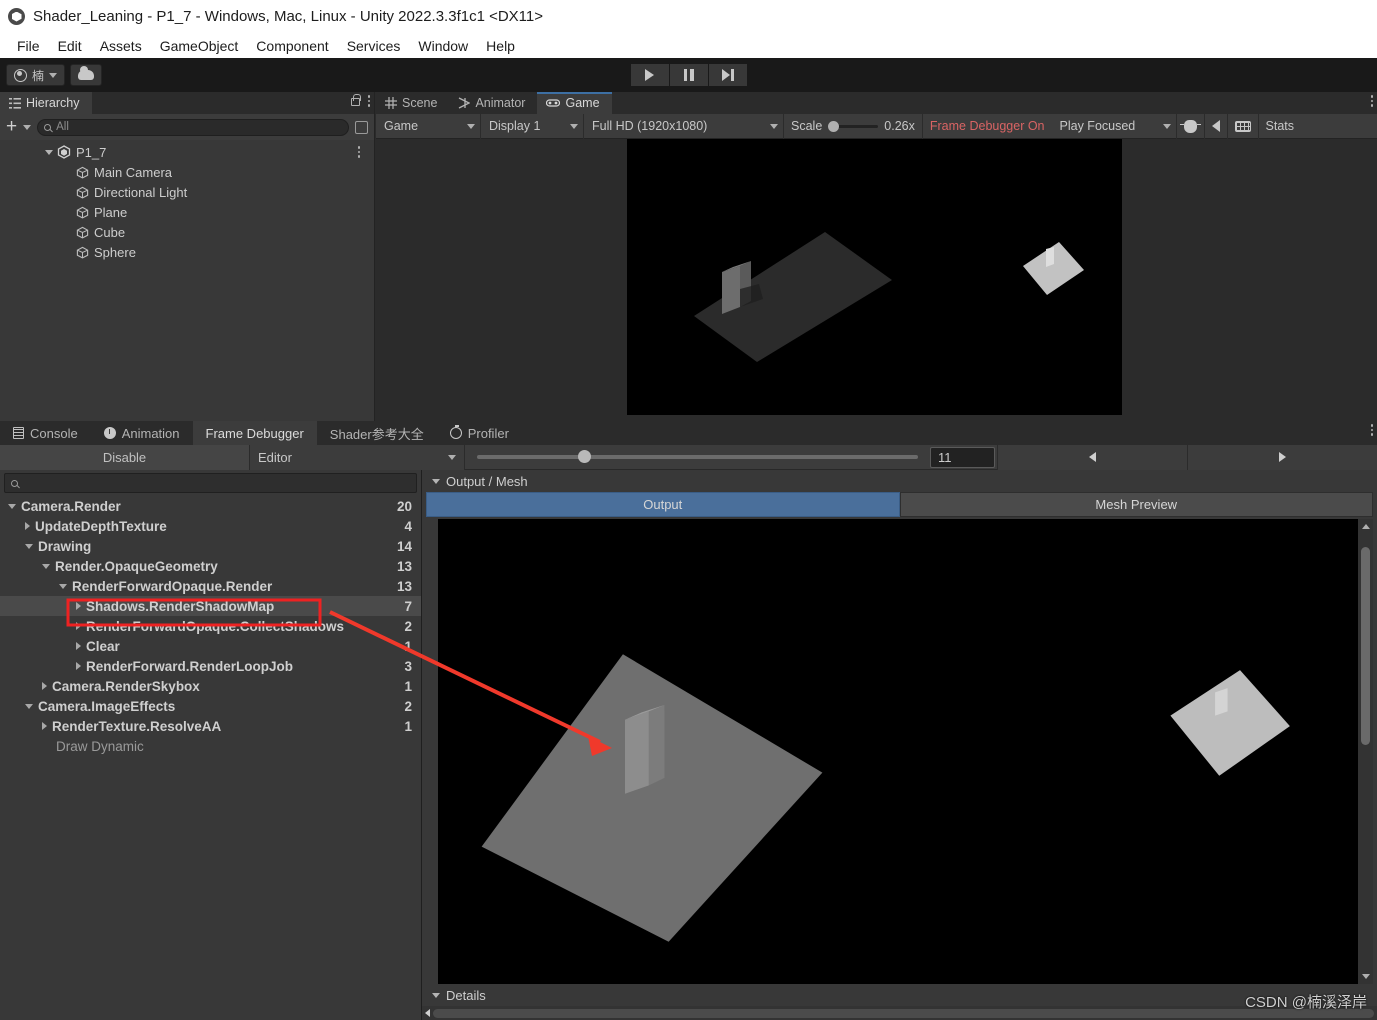  I want to click on details-header: Details, so click(899, 995).